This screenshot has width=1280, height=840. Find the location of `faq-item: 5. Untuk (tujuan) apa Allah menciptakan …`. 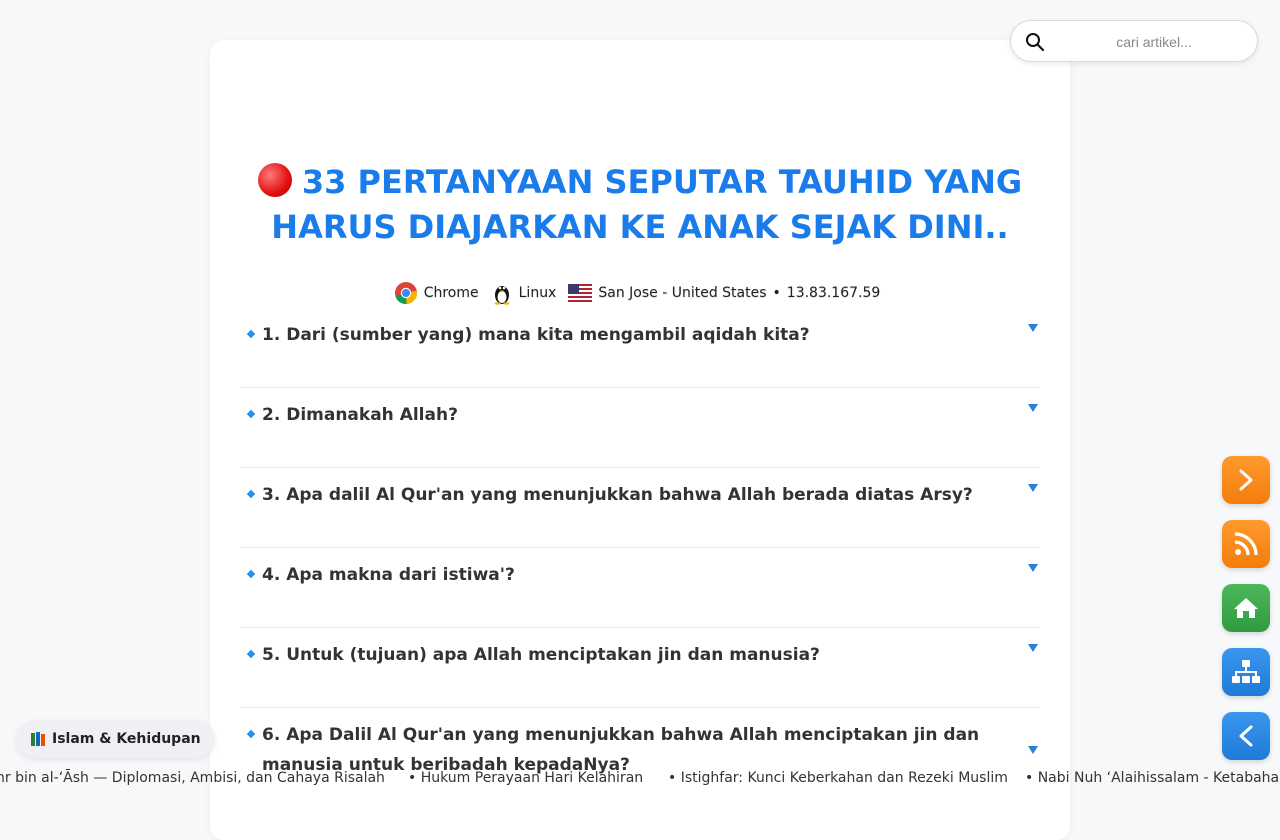

faq-item: 5. Untuk (tujuan) apa Allah menciptakan … is located at coordinates (640, 668).